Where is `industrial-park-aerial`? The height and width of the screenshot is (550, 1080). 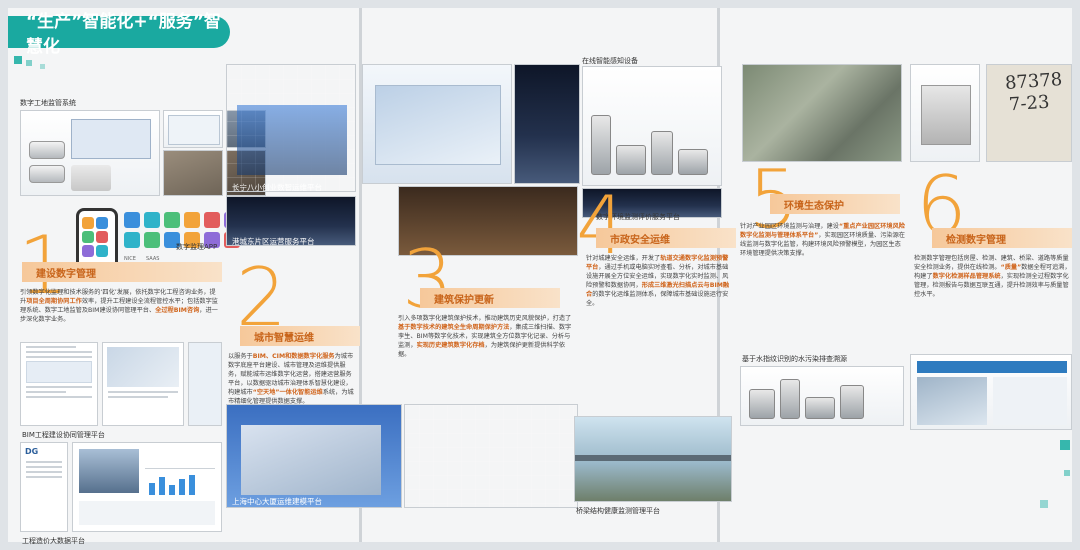 industrial-park-aerial is located at coordinates (822, 113).